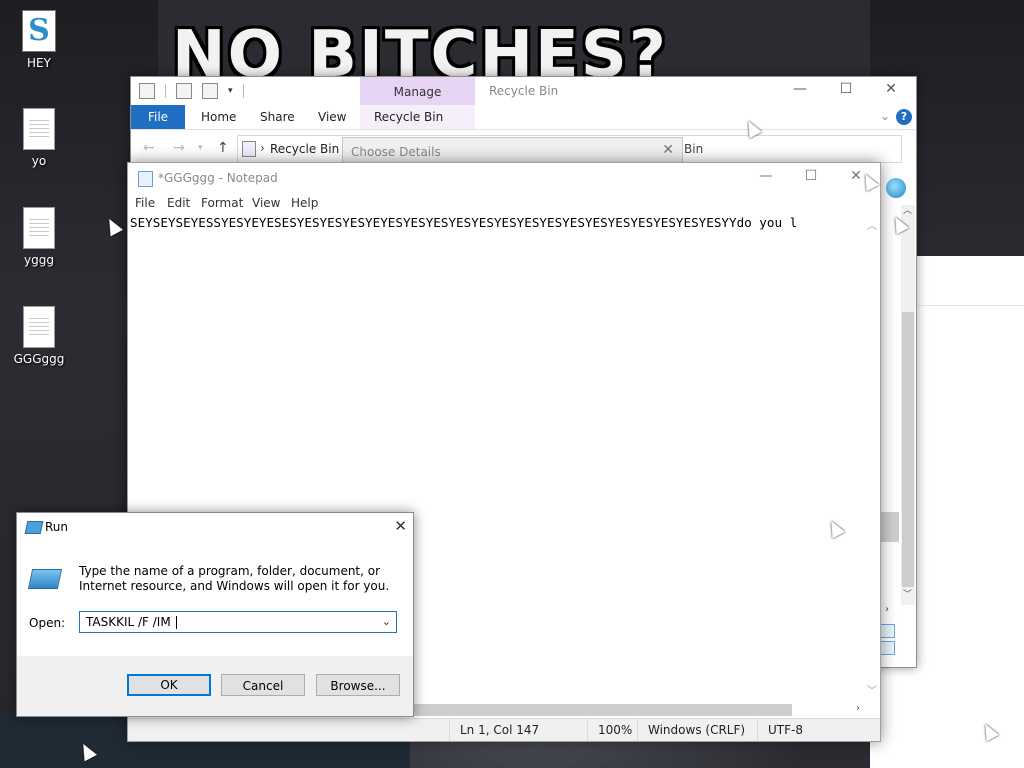 The image size is (1024, 768). What do you see at coordinates (147, 91) in the screenshot?
I see `recycle-bin-small-icon` at bounding box center [147, 91].